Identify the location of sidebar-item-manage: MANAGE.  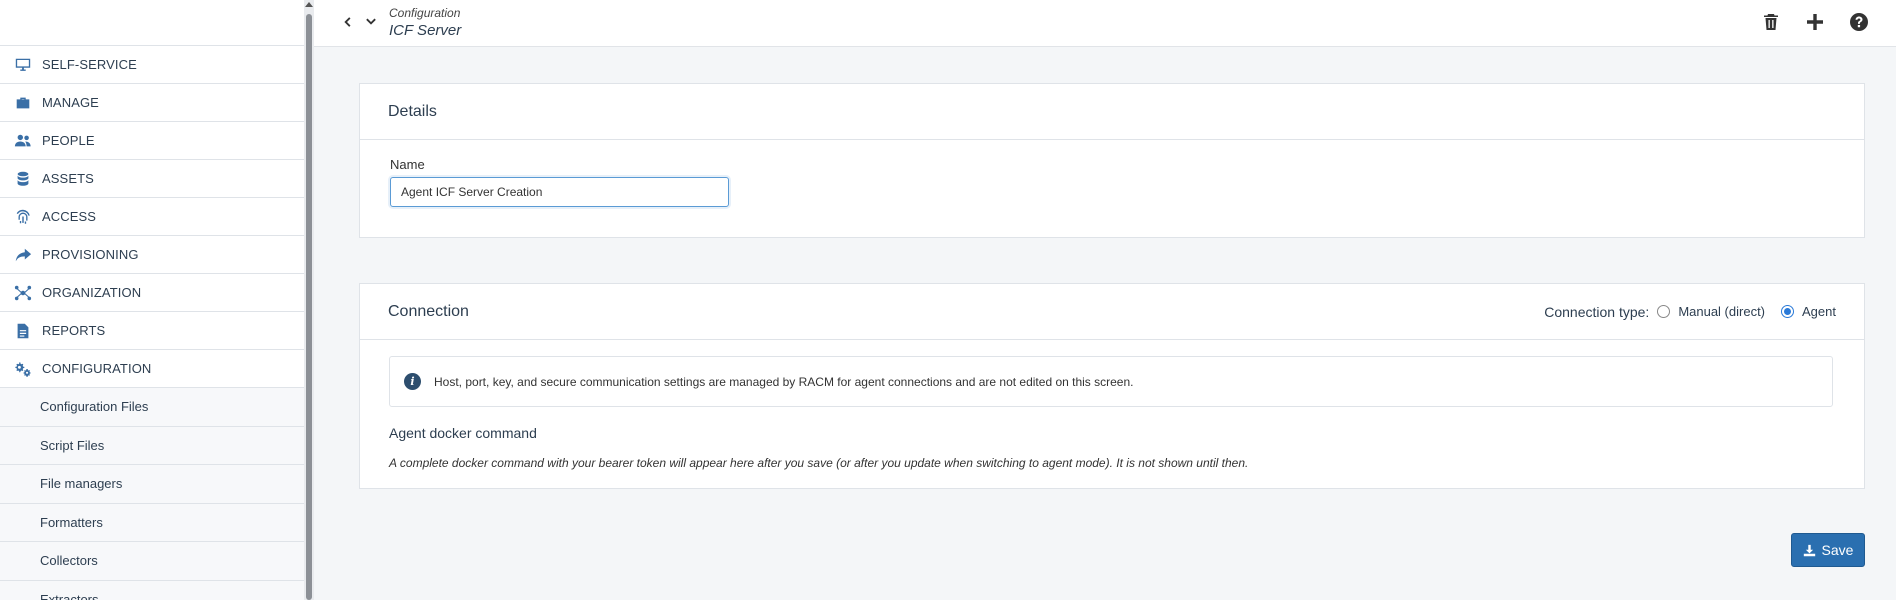
(152, 103).